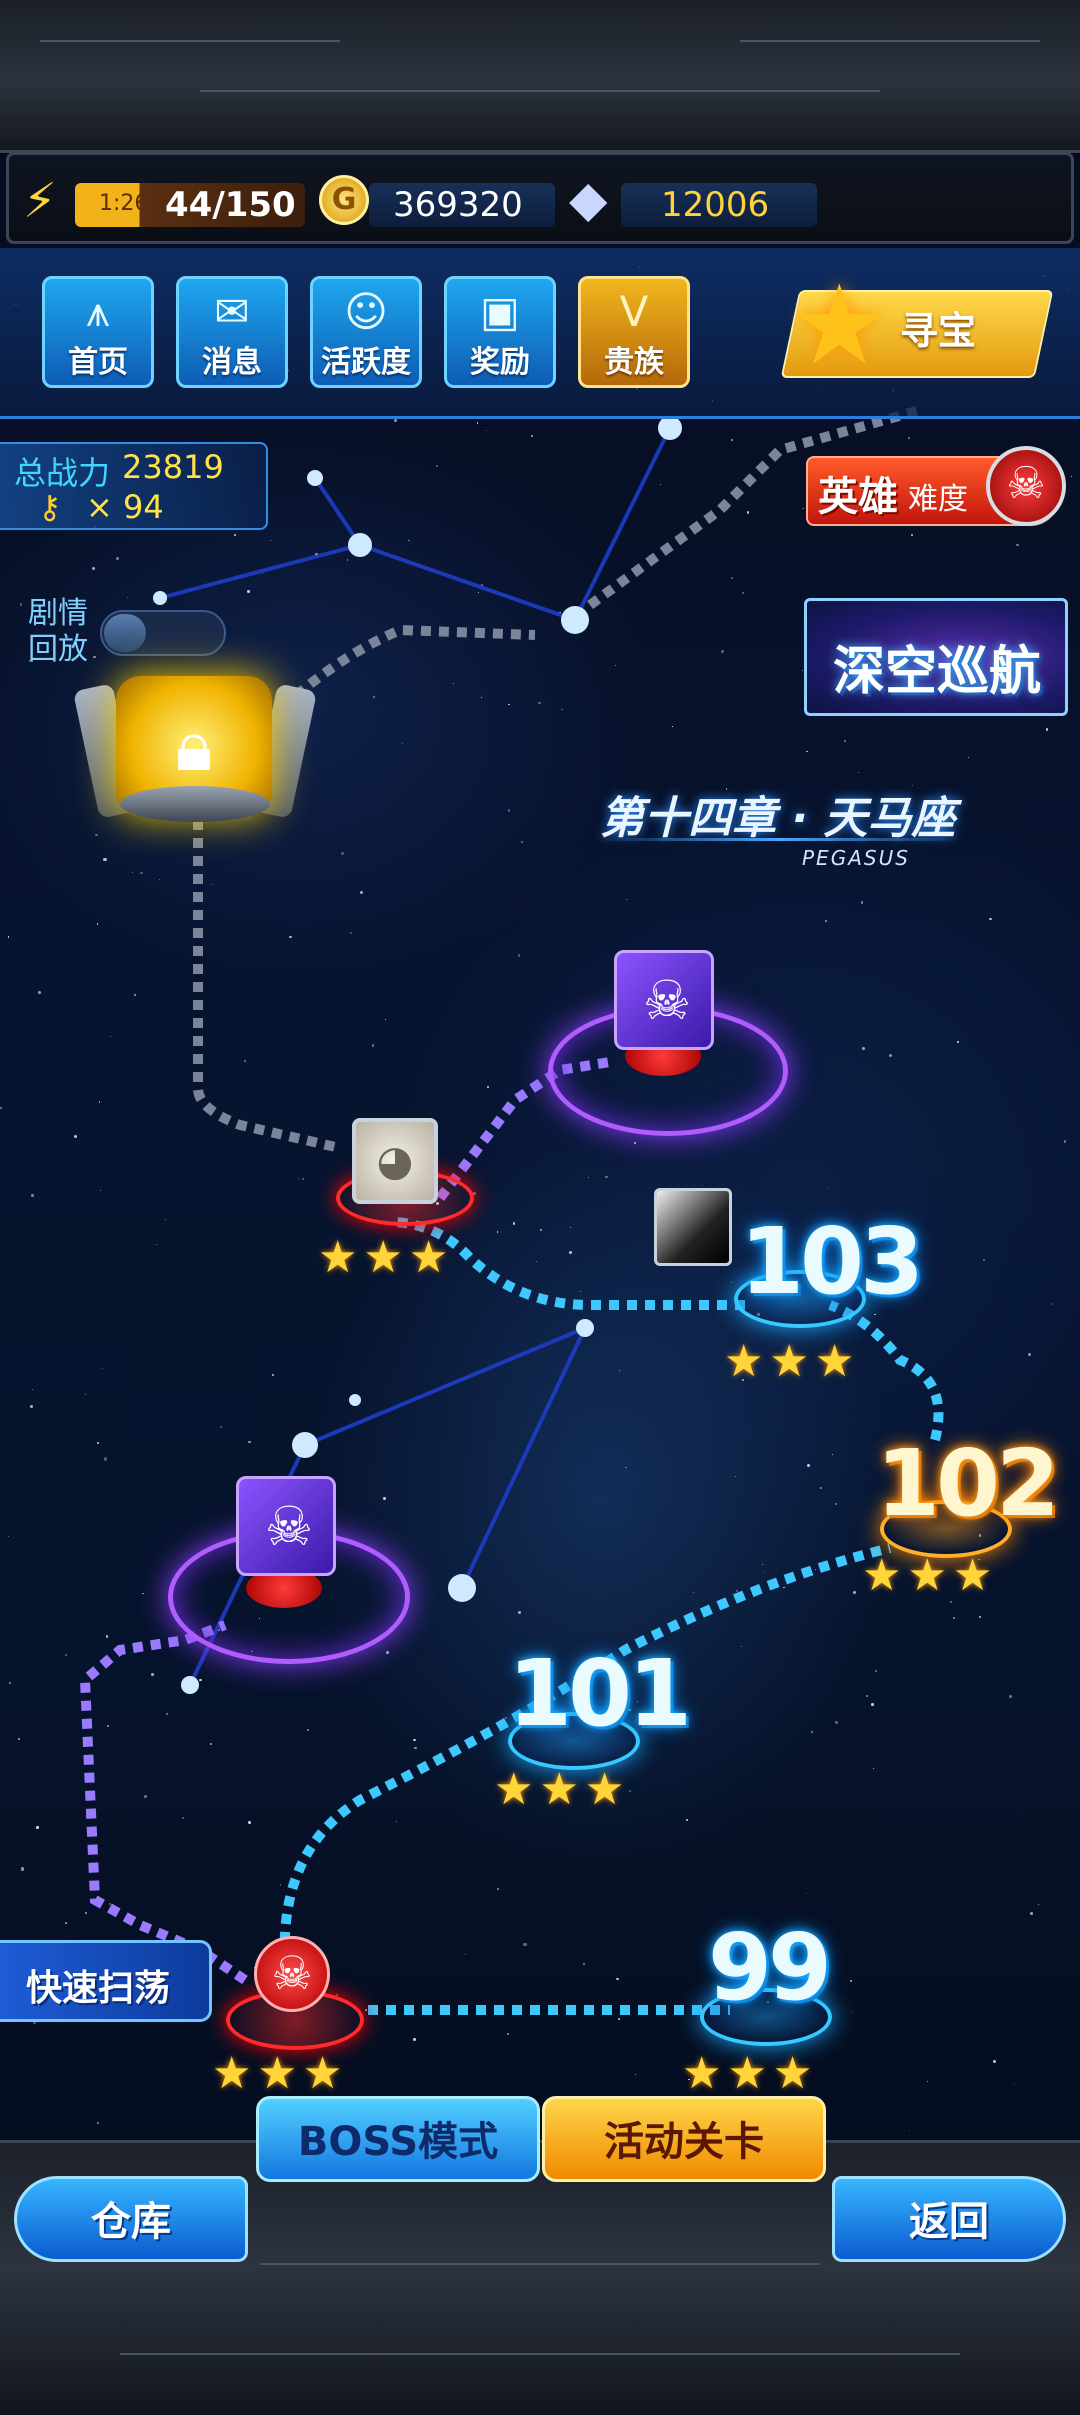 Image resolution: width=1080 pixels, height=2415 pixels. I want to click on quick-sweep-button: 快速扫荡, so click(106, 1981).